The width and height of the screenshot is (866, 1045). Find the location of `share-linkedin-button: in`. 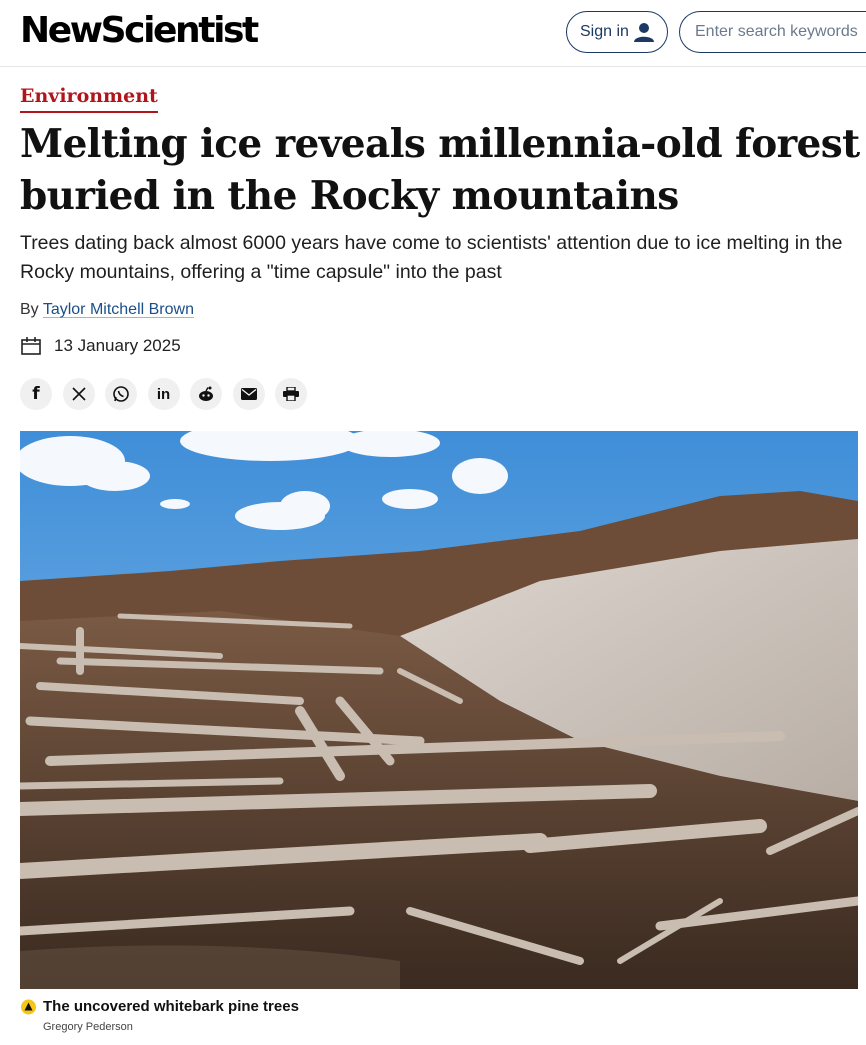

share-linkedin-button: in is located at coordinates (163, 394).